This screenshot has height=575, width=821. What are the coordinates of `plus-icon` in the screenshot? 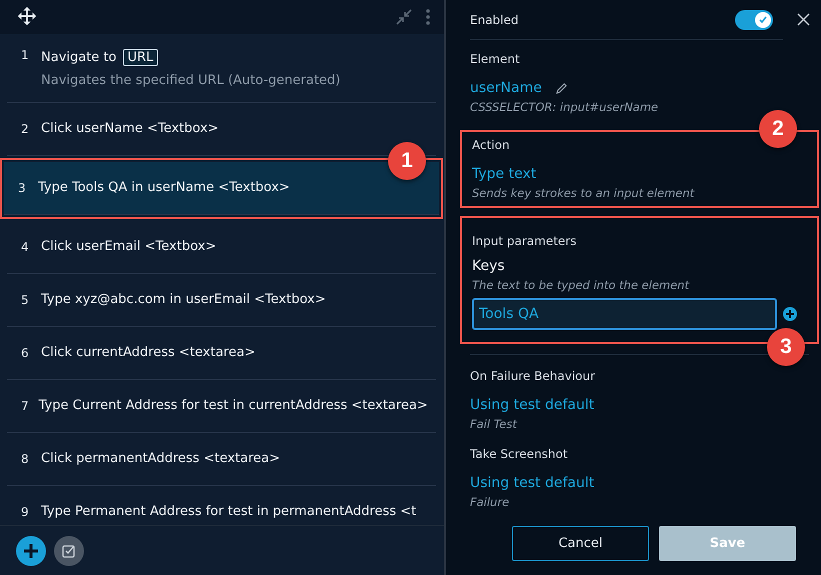 It's located at (31, 550).